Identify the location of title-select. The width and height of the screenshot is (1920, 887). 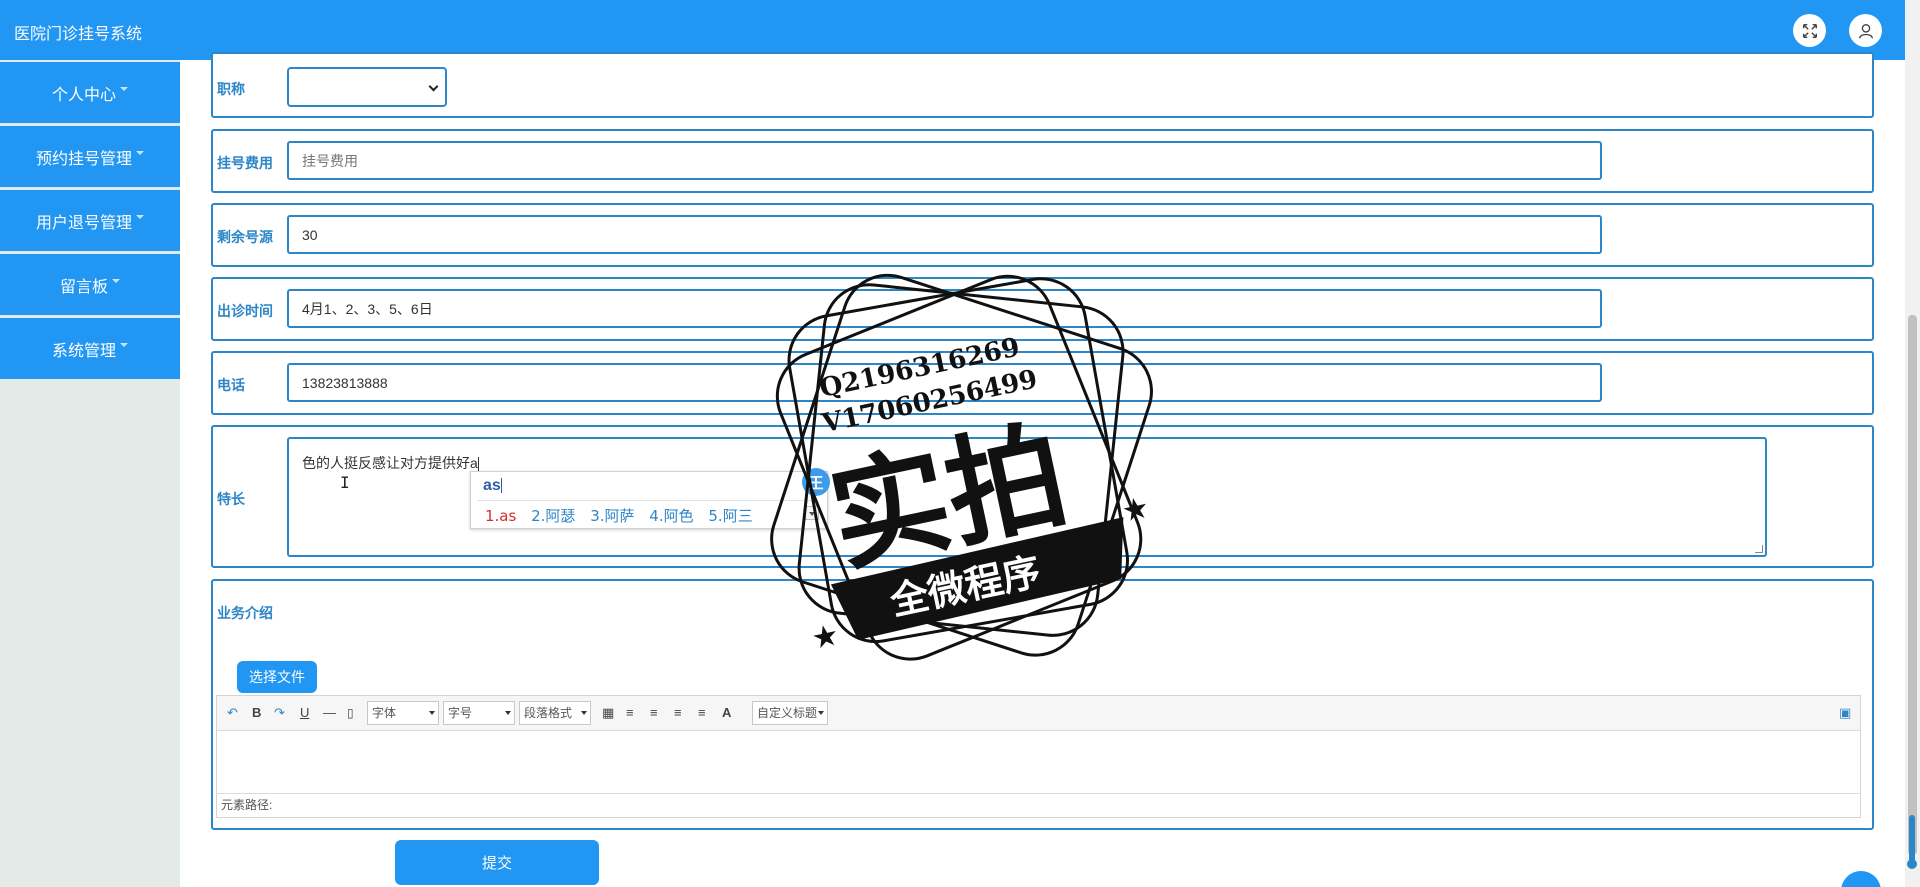
(367, 87).